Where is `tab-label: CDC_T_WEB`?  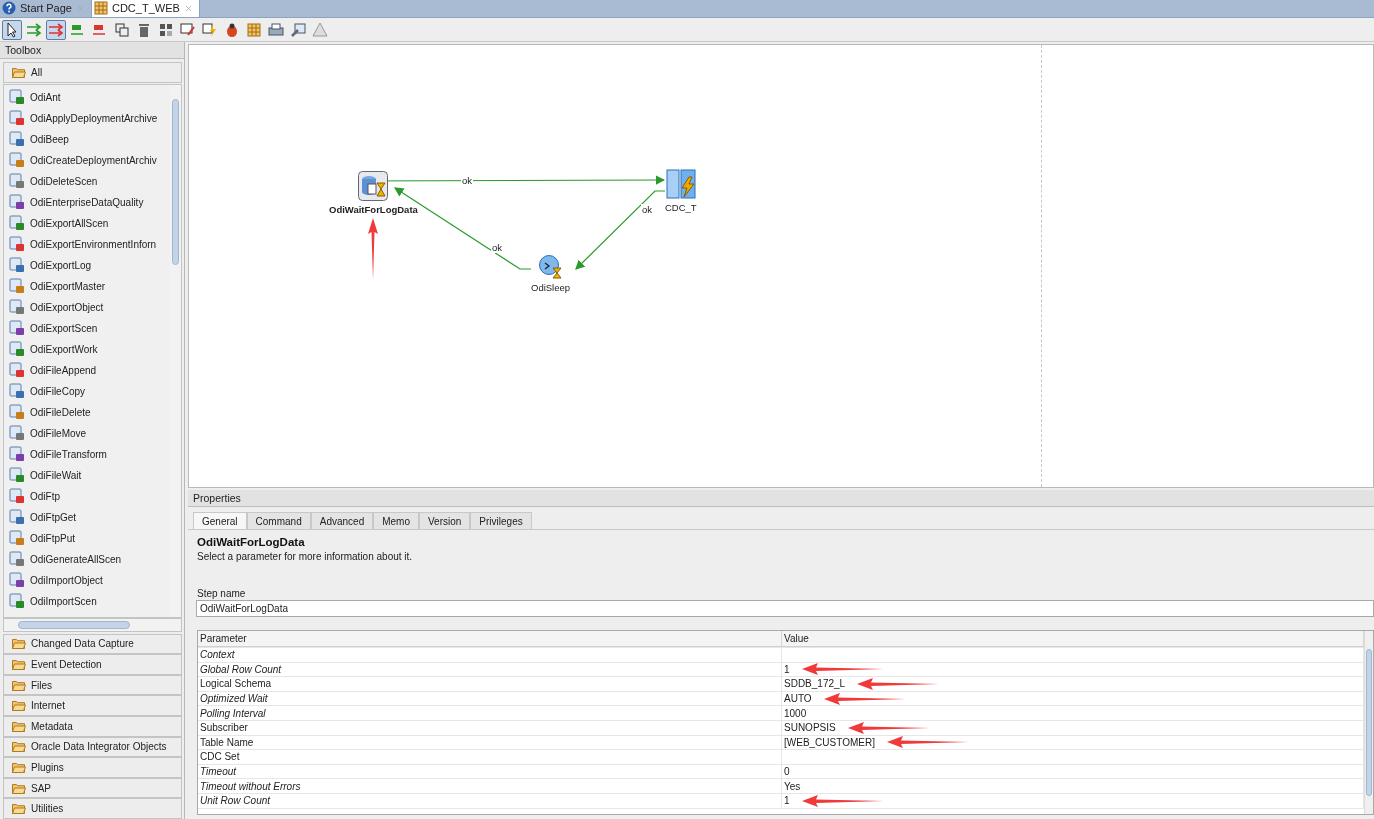 tab-label: CDC_T_WEB is located at coordinates (146, 8).